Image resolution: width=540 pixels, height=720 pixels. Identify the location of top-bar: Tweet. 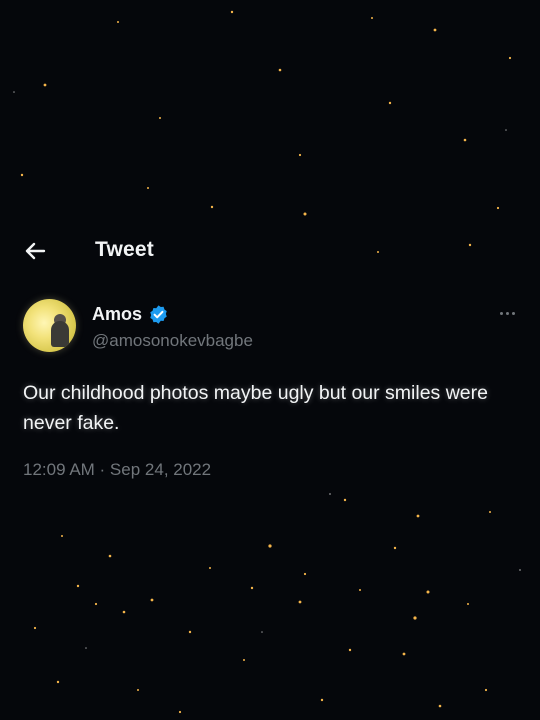
(270, 251).